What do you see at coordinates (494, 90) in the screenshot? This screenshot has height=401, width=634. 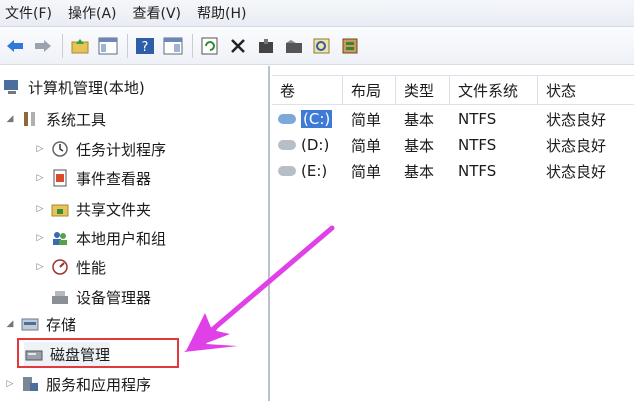 I see `column-header-filesystem: 文件系统` at bounding box center [494, 90].